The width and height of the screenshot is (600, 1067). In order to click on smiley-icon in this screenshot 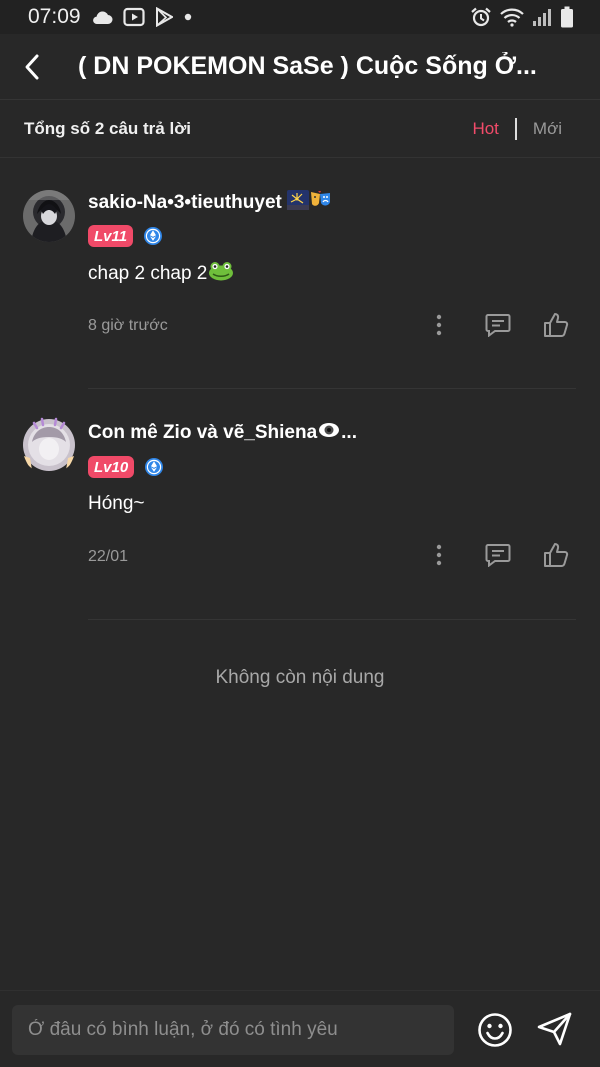, I will do `click(495, 1030)`.